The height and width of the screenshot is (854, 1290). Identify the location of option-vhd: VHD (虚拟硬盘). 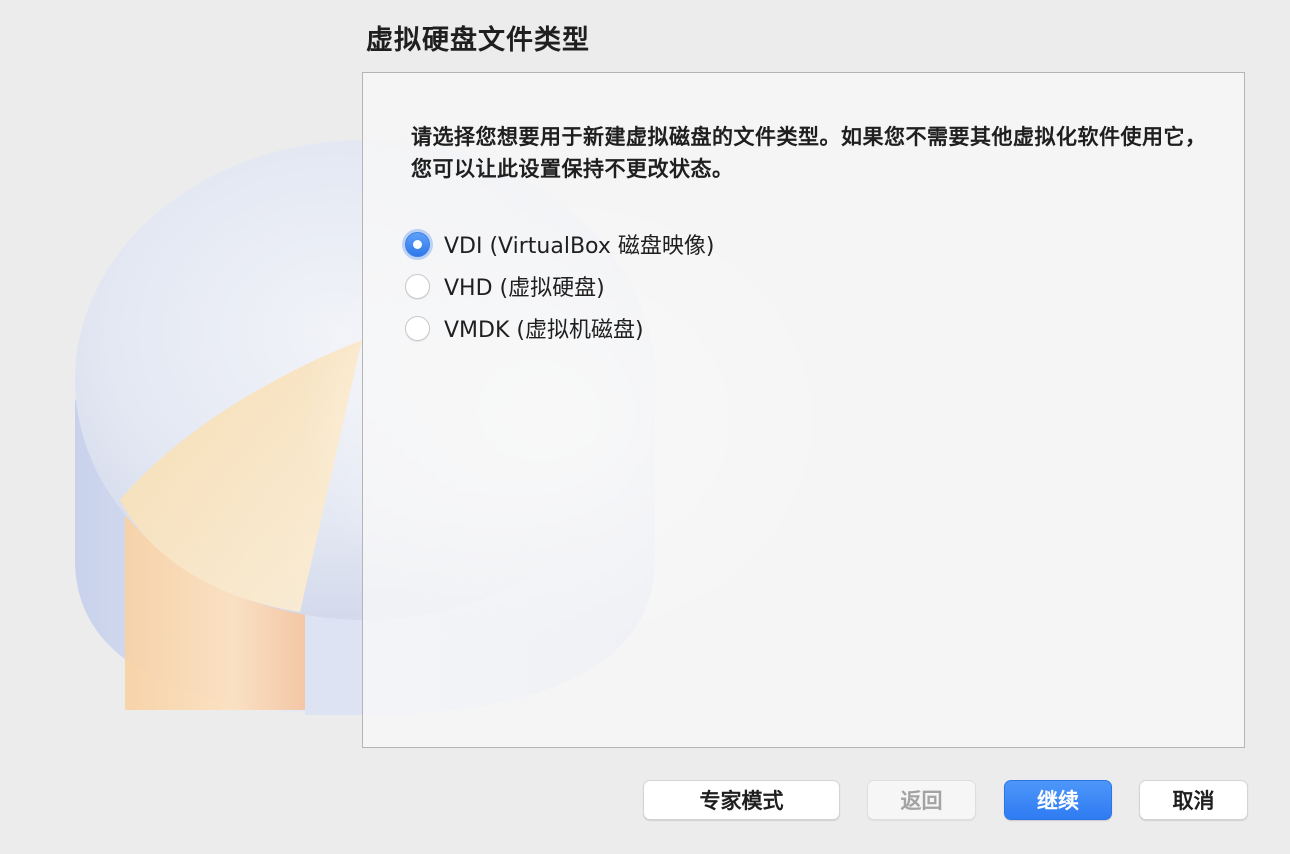
(505, 286).